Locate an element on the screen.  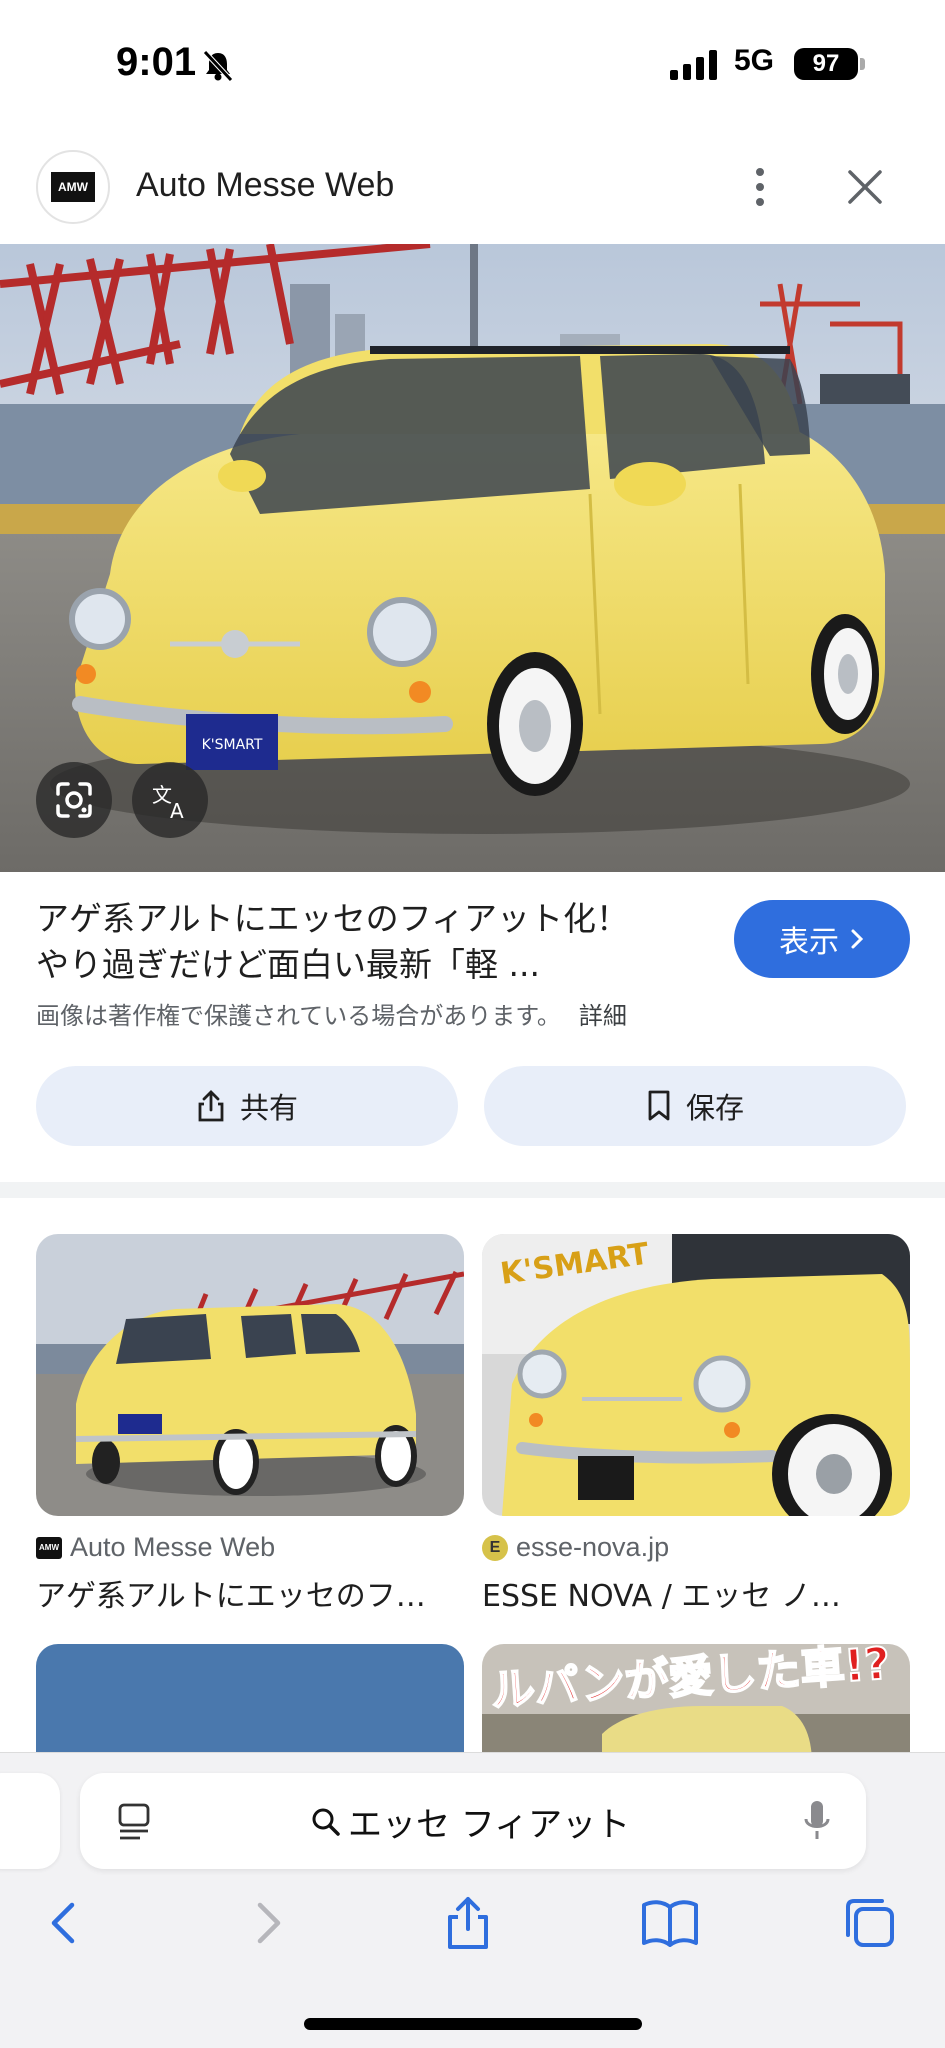
address-bar: エッセ フィアット is located at coordinates (473, 1821).